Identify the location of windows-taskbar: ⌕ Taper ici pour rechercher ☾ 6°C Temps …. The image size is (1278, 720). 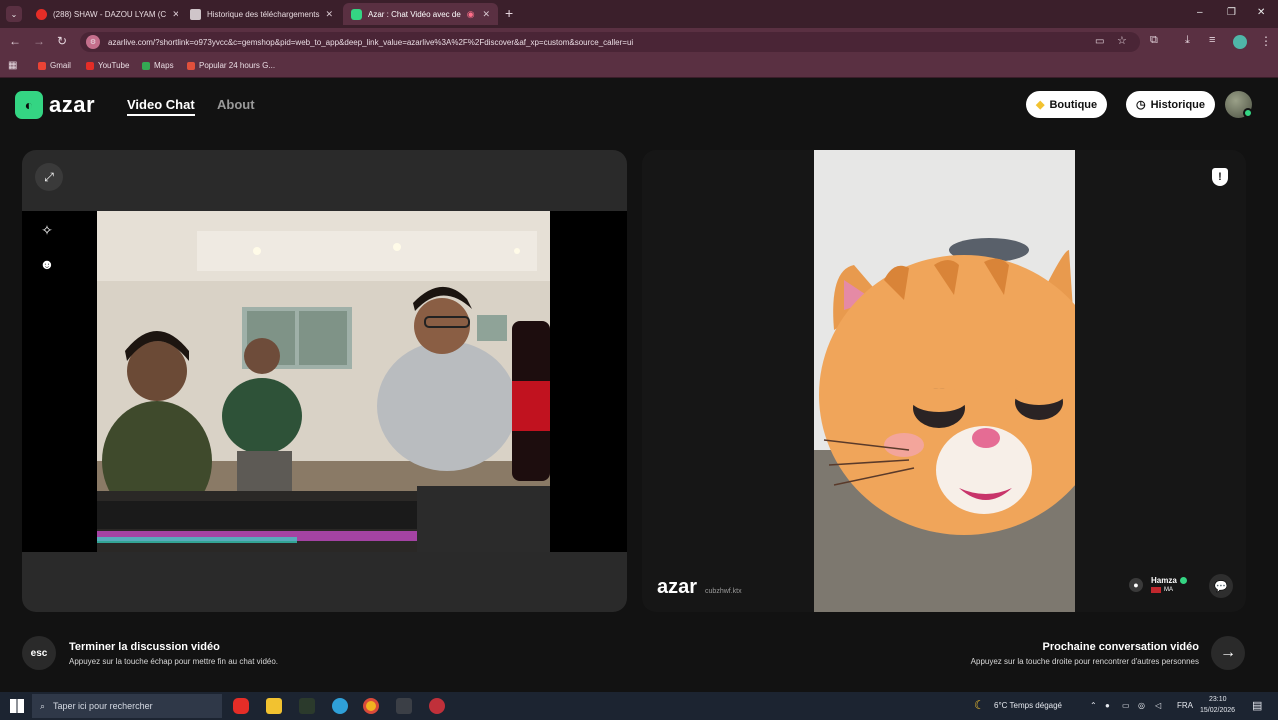
(639, 706).